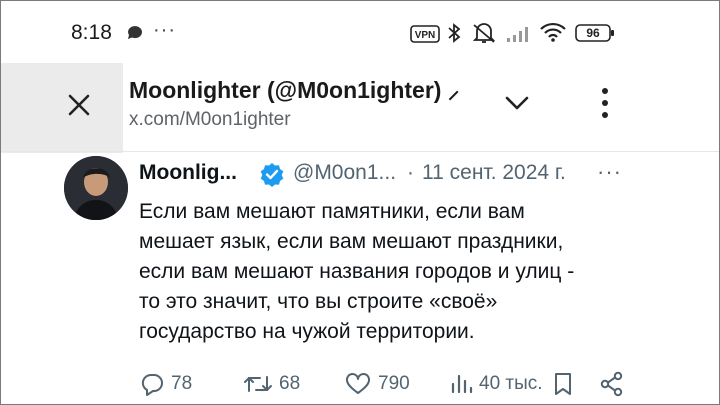 The width and height of the screenshot is (720, 405). What do you see at coordinates (611, 384) in the screenshot?
I see `share-icon` at bounding box center [611, 384].